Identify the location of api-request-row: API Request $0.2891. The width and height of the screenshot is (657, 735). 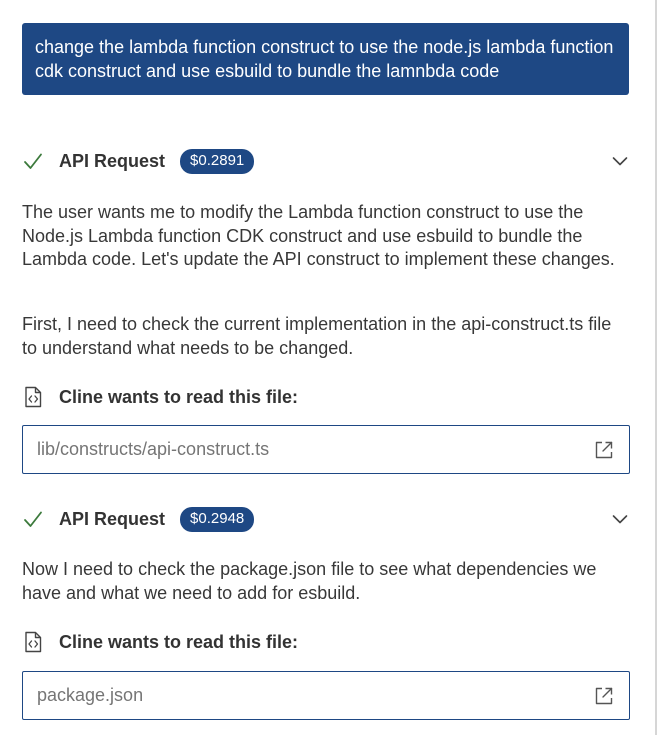
(327, 161).